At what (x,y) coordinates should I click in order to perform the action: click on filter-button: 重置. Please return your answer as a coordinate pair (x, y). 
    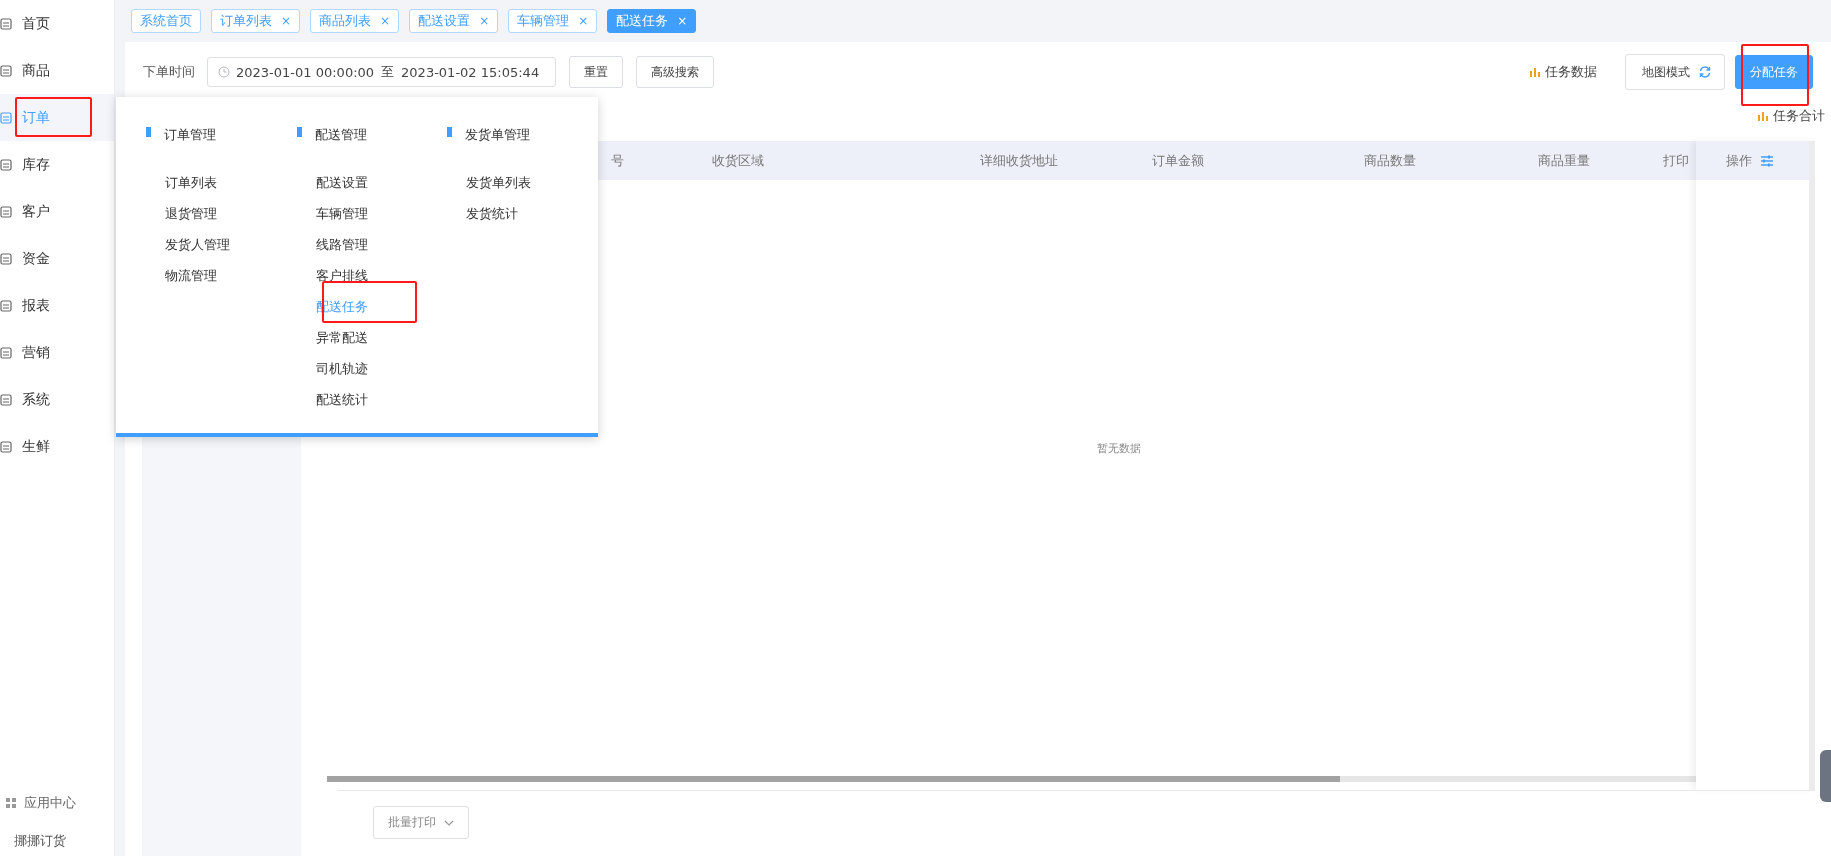
    Looking at the image, I should click on (596, 72).